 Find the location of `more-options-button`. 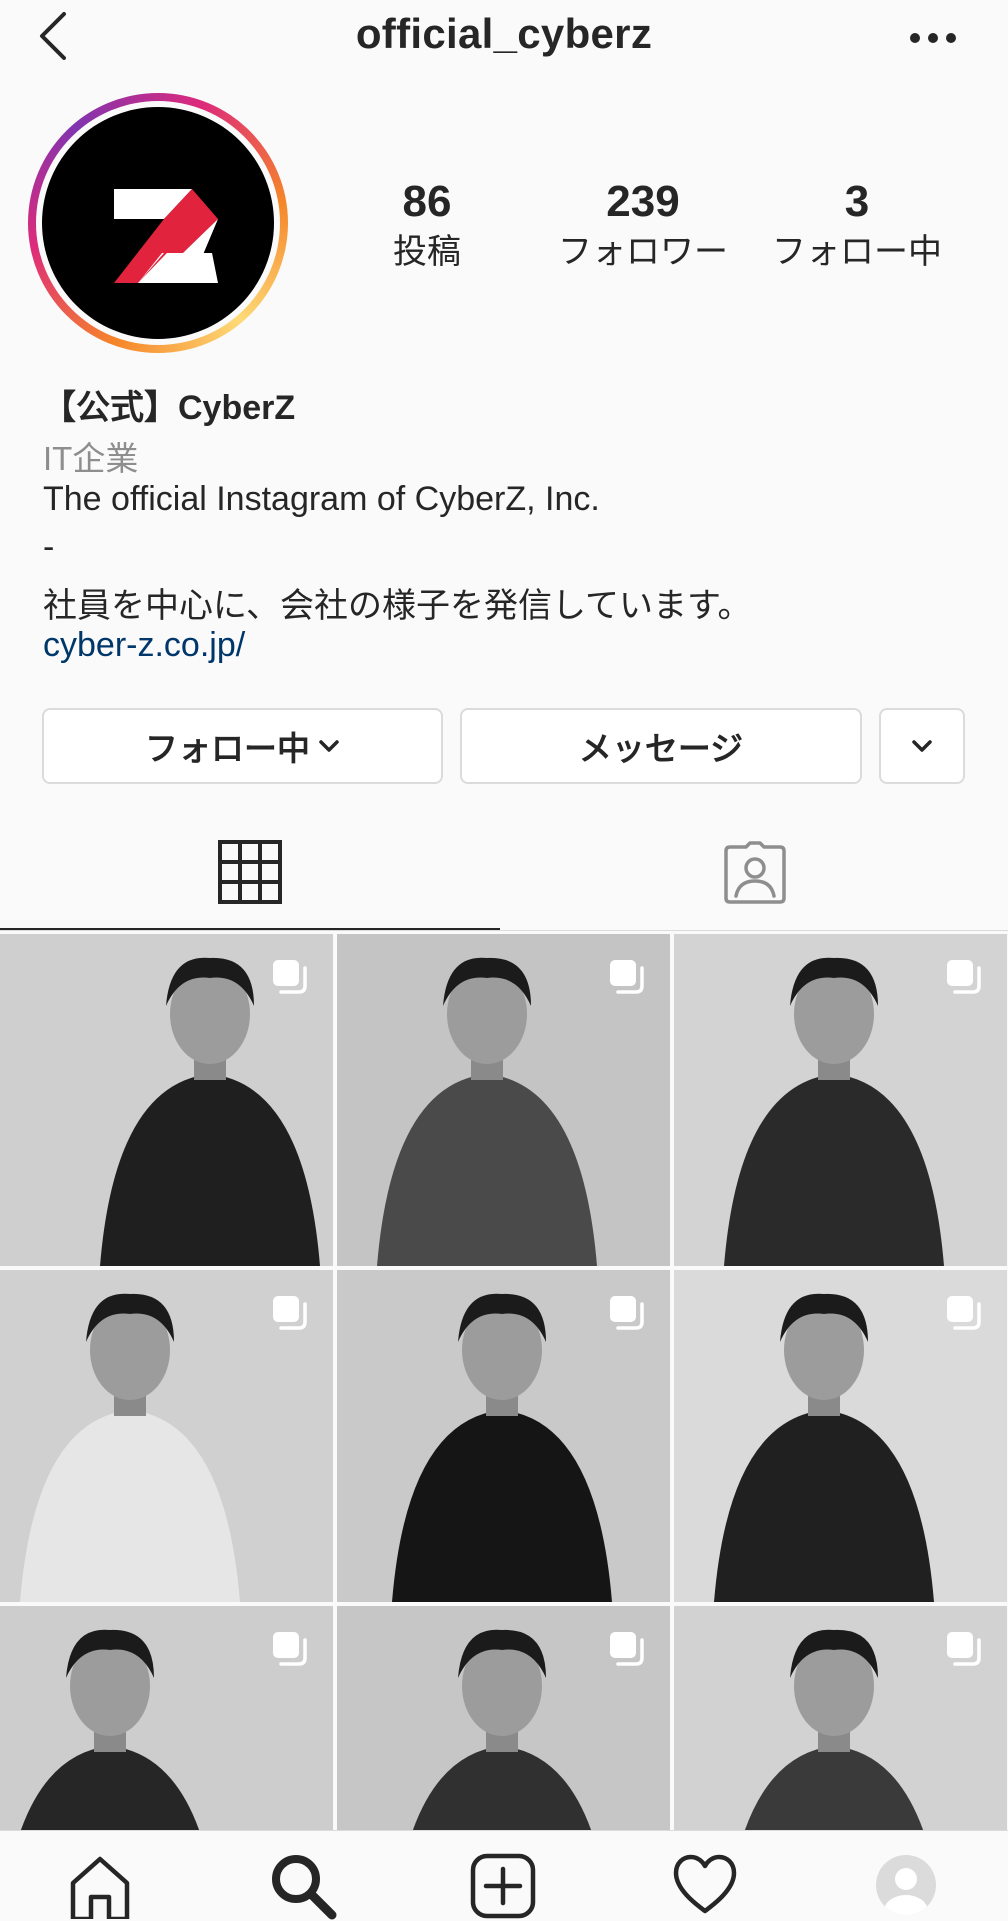

more-options-button is located at coordinates (933, 38).